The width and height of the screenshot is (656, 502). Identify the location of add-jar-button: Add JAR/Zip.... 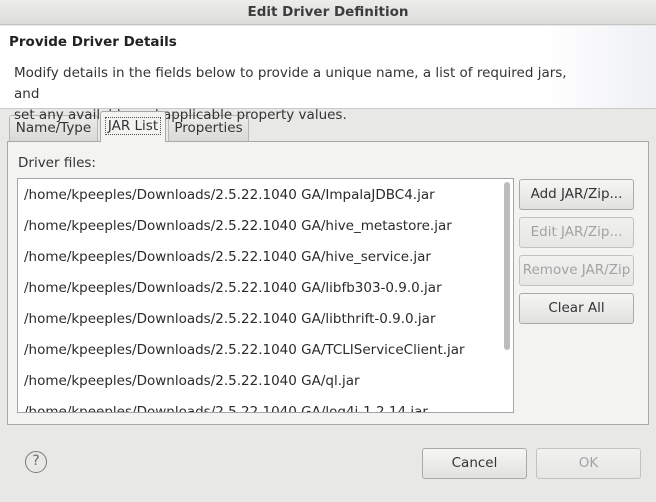
(576, 194).